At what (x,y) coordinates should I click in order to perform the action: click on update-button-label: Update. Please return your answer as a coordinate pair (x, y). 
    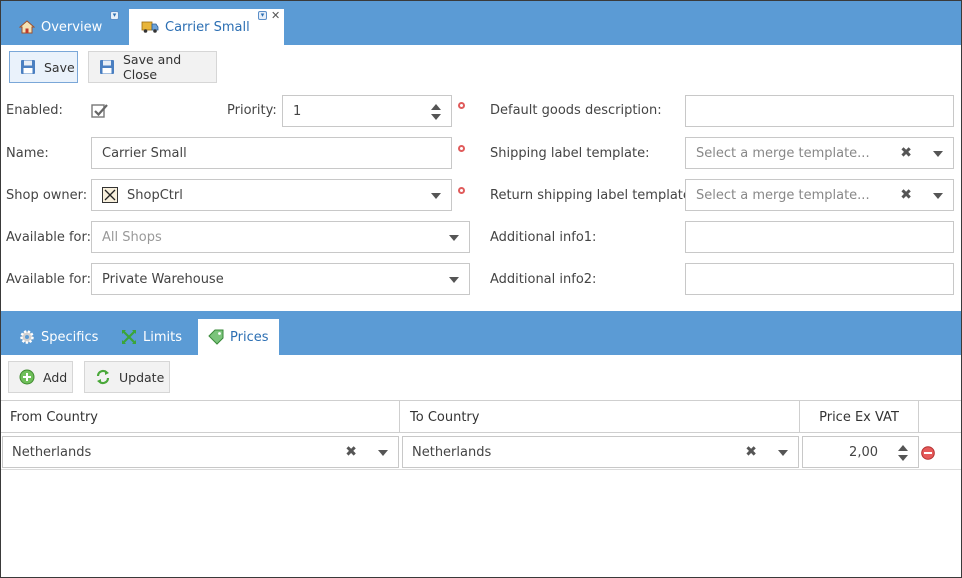
    Looking at the image, I should click on (142, 377).